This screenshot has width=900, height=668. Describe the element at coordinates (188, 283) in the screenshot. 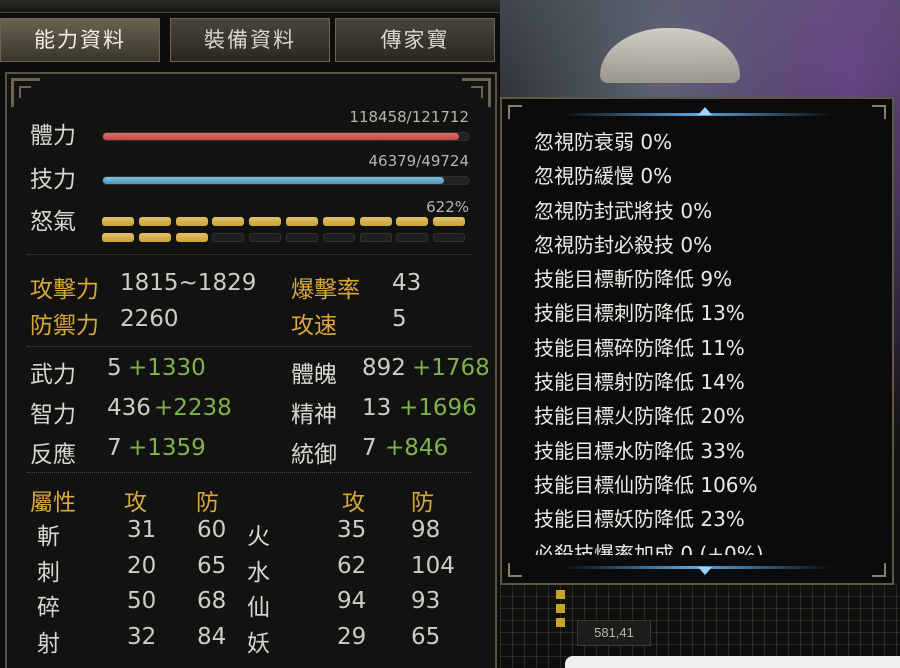

I see `attack-value: 1815~1829` at that location.